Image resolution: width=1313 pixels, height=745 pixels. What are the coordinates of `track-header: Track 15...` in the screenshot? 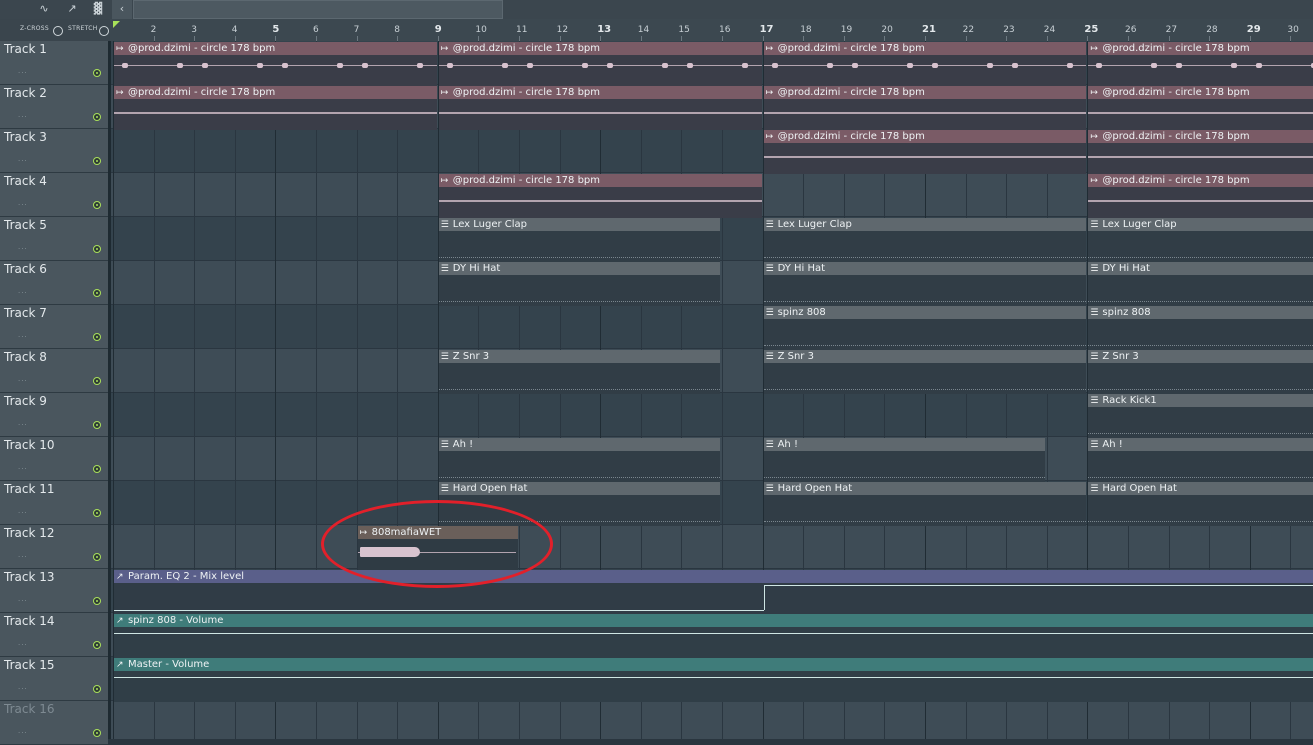 It's located at (54, 679).